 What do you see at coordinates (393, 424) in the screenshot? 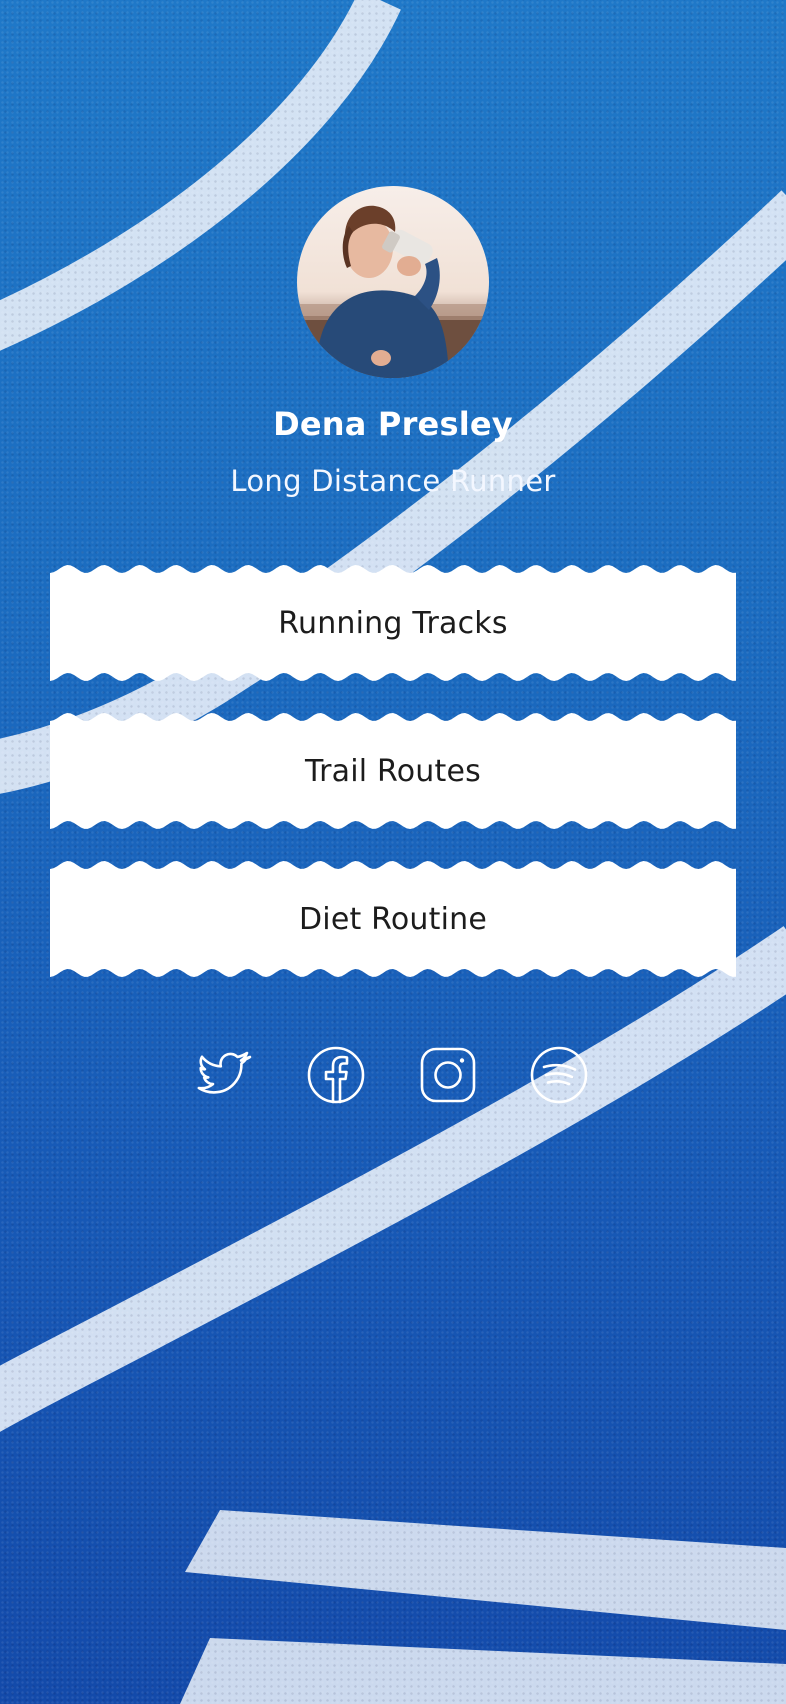
I see `profile-name: Dena Presley` at bounding box center [393, 424].